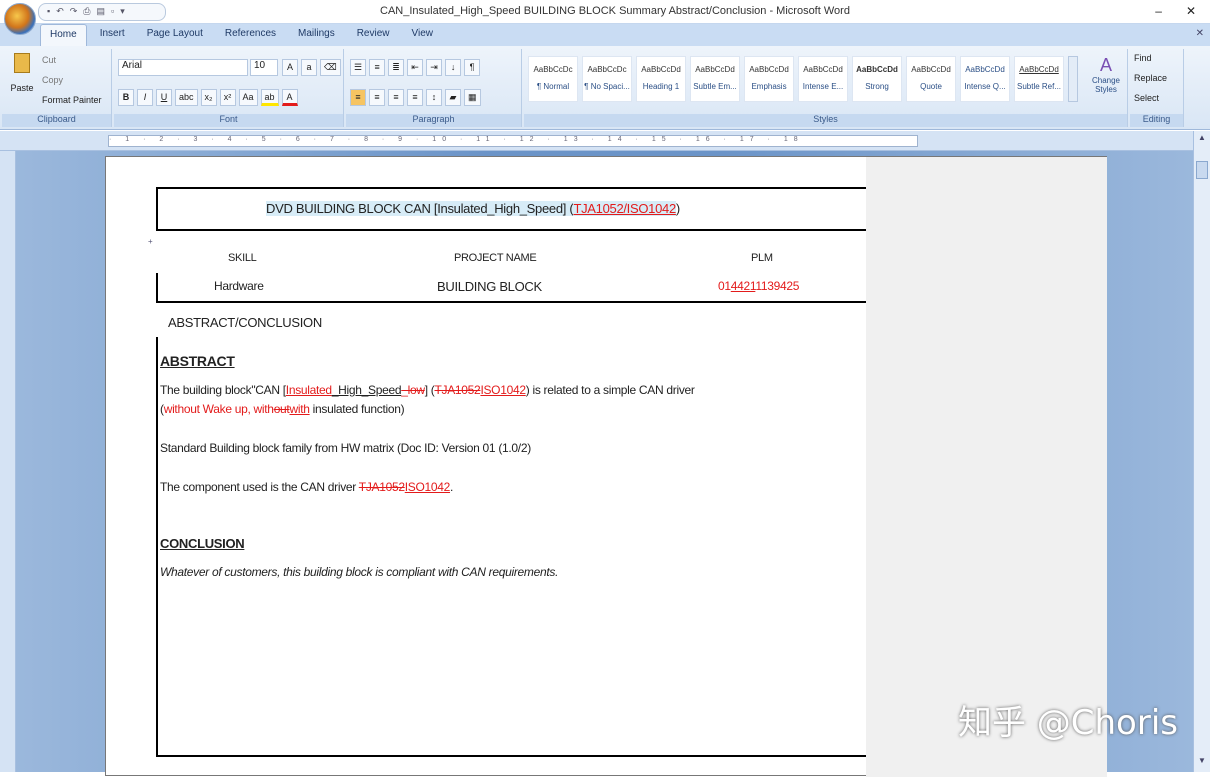  Describe the element at coordinates (250, 35) in the screenshot. I see `tab-references: References` at that location.